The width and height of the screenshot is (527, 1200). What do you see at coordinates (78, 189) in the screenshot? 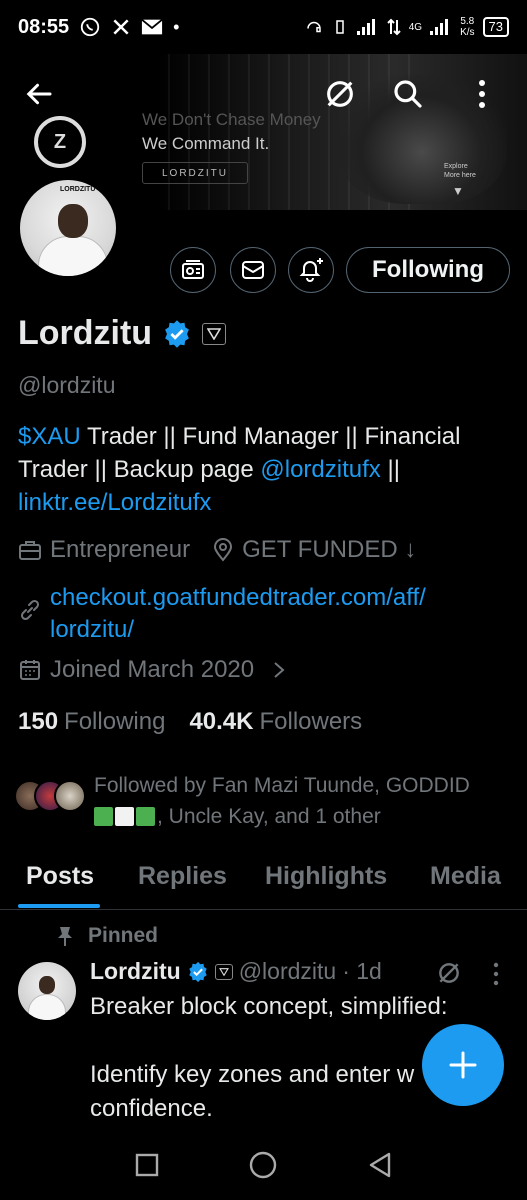
I see `avatar-tag: LORDZITU` at bounding box center [78, 189].